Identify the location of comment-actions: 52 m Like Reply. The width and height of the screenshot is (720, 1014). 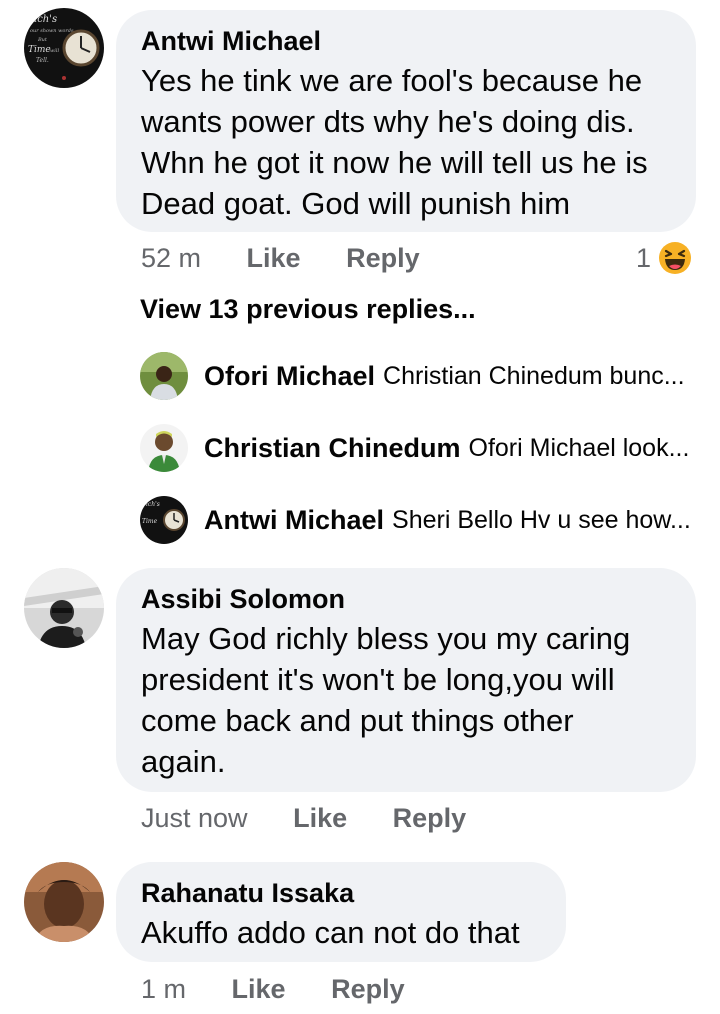
(280, 258).